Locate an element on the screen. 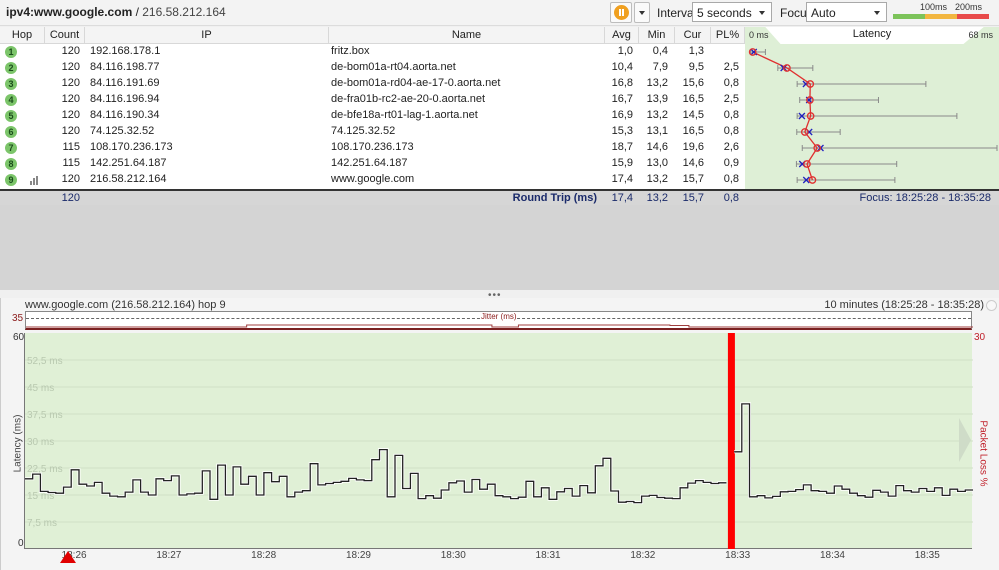 This screenshot has height=570, width=999. focus-select: Auto is located at coordinates (846, 12).